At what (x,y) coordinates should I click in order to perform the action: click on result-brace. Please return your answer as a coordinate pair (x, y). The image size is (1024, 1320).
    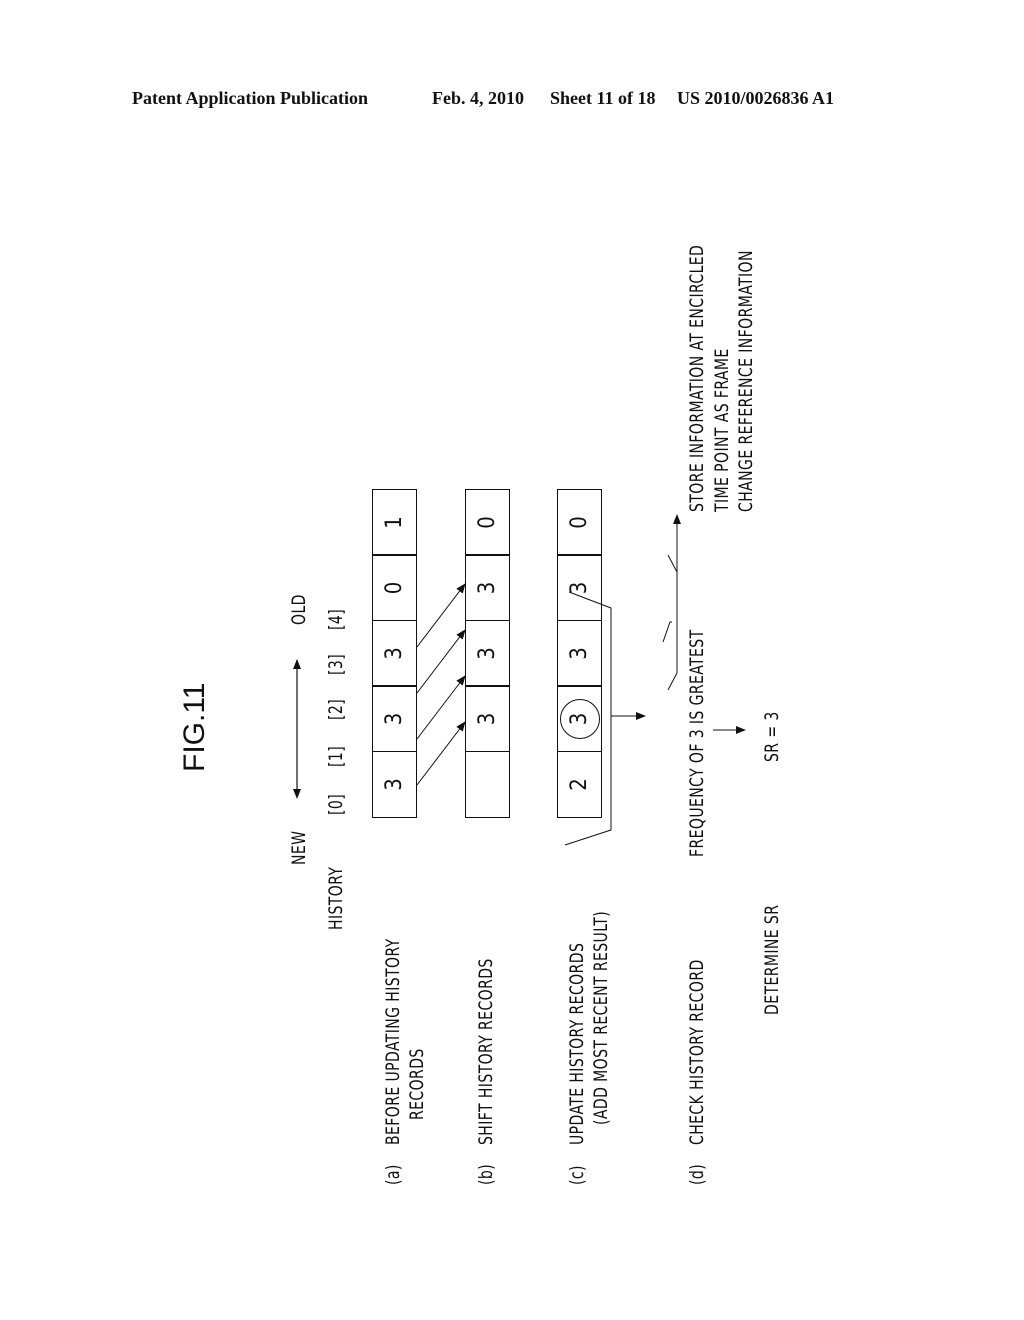
    Looking at the image, I should click on (673, 562).